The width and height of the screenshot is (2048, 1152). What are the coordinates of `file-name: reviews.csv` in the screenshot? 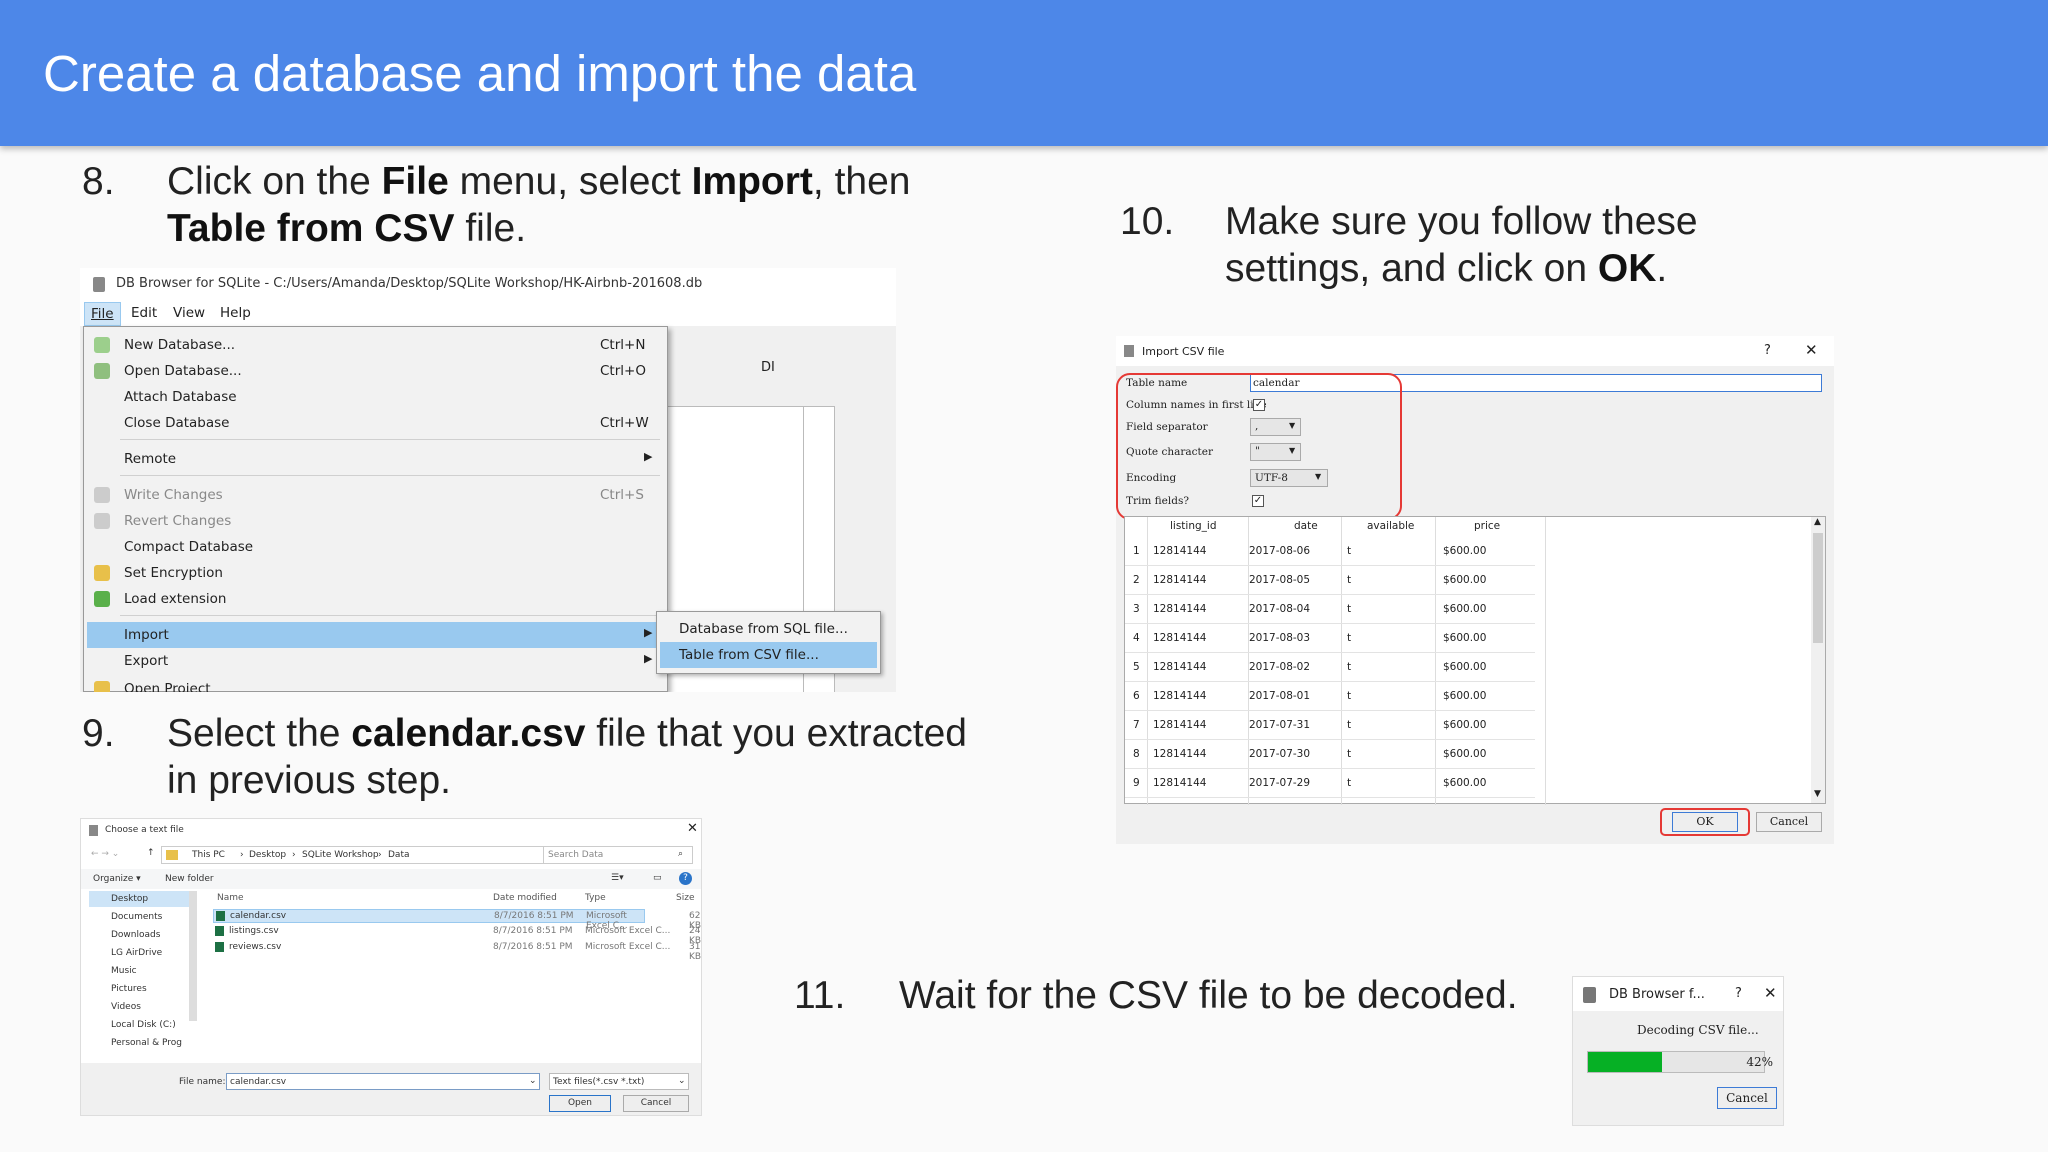 It's located at (255, 947).